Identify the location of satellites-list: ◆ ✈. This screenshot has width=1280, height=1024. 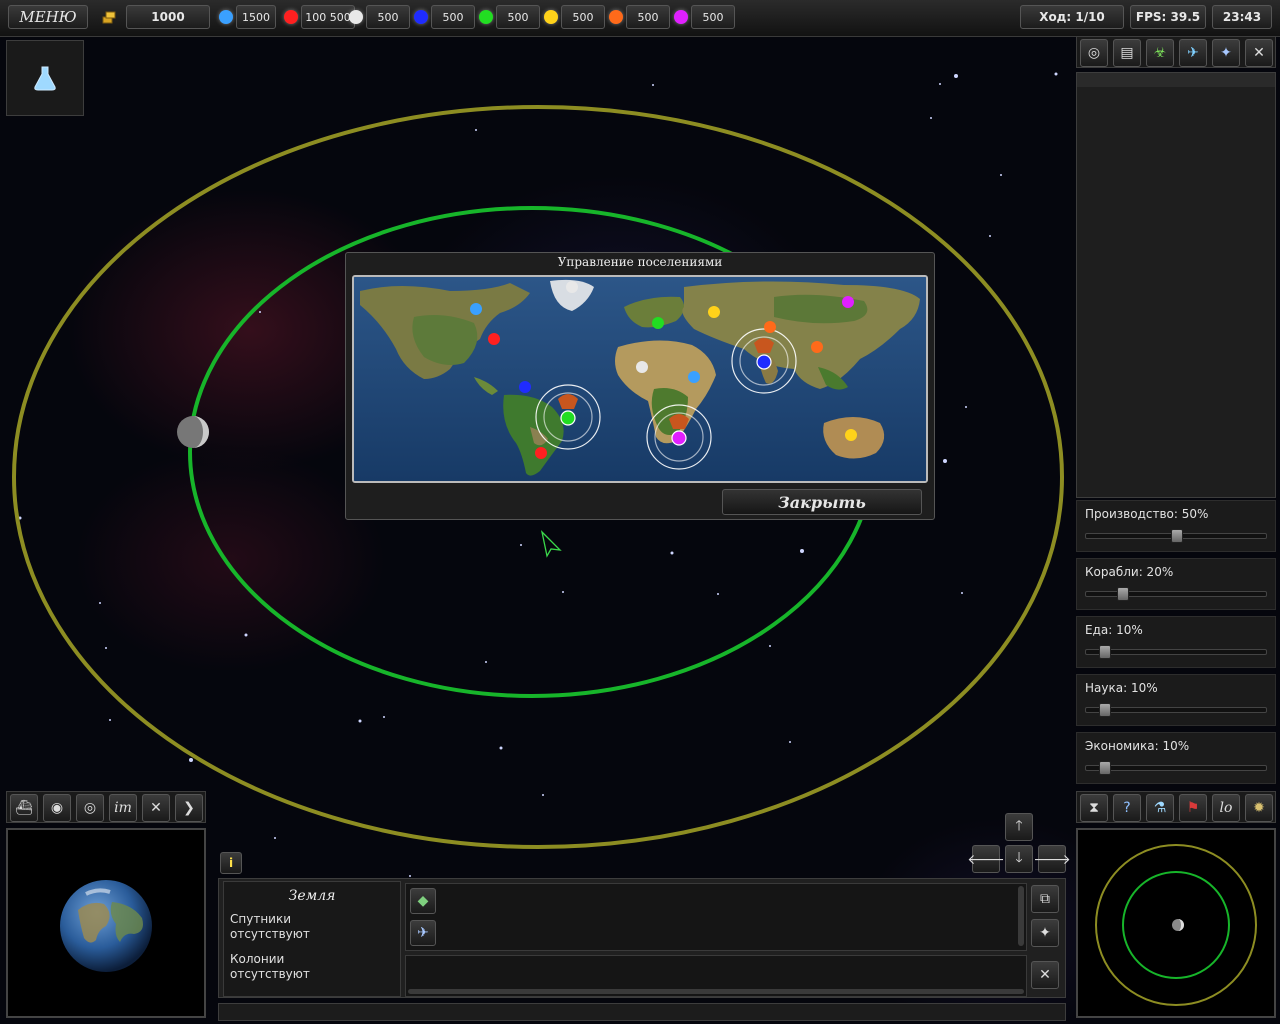
(716, 917).